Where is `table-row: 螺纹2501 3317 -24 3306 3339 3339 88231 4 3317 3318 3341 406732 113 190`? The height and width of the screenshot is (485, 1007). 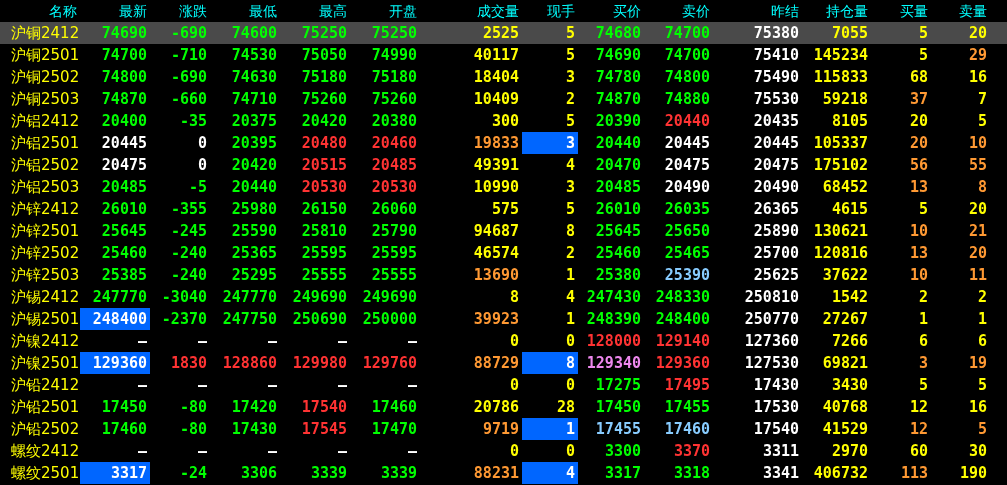 table-row: 螺纹2501 3317 -24 3306 3339 3339 88231 4 3317 3318 3341 406732 113 190 is located at coordinates (503, 473).